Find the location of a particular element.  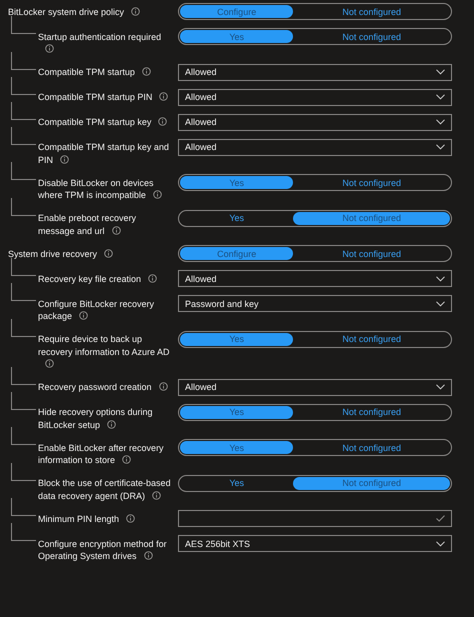

check-icon is located at coordinates (440, 518).